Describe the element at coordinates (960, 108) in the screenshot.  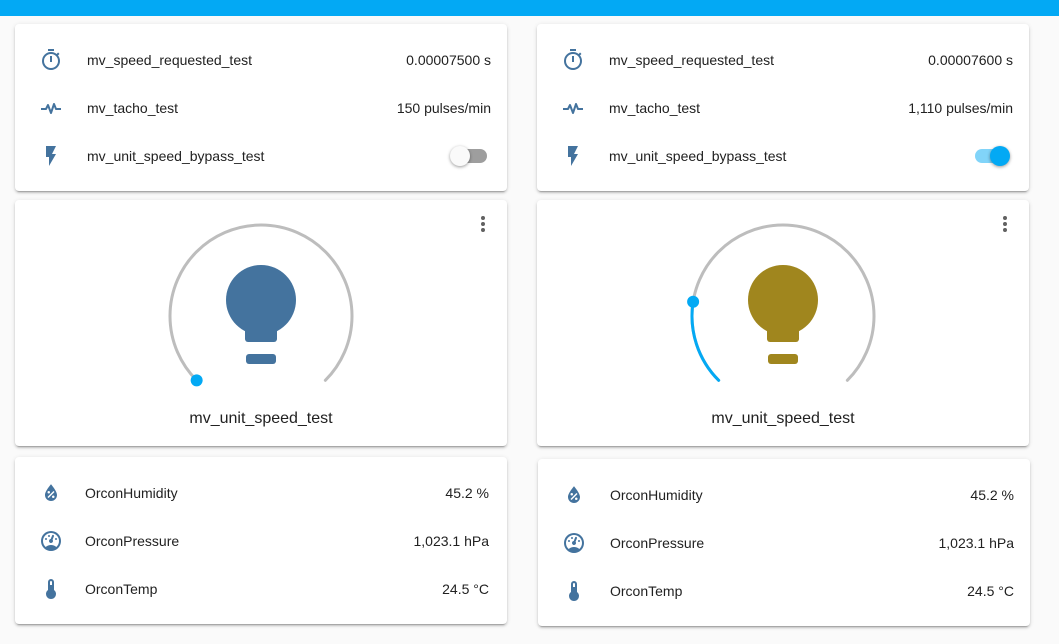
I see `entity-value: 1,110 pulses/min` at that location.